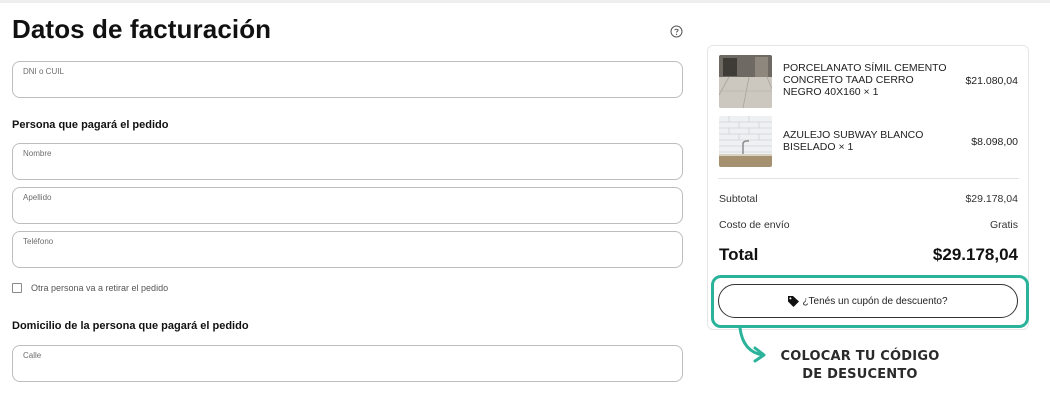 The image size is (1050, 404). Describe the element at coordinates (860, 374) in the screenshot. I see `callout-line-2: DE DESUCENTO` at that location.